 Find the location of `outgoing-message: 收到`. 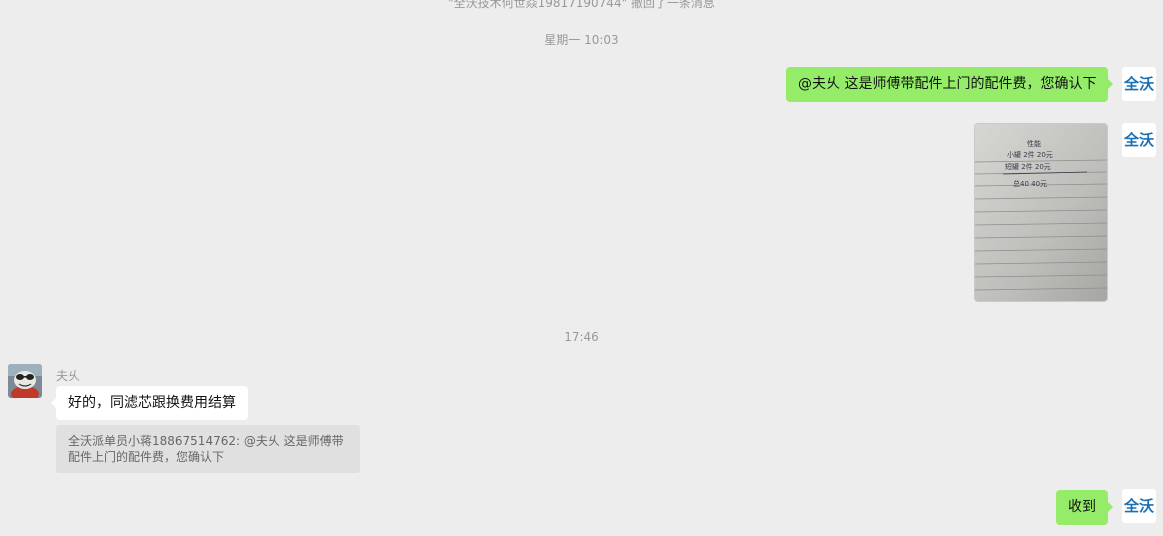

outgoing-message: 收到 is located at coordinates (1084, 507).